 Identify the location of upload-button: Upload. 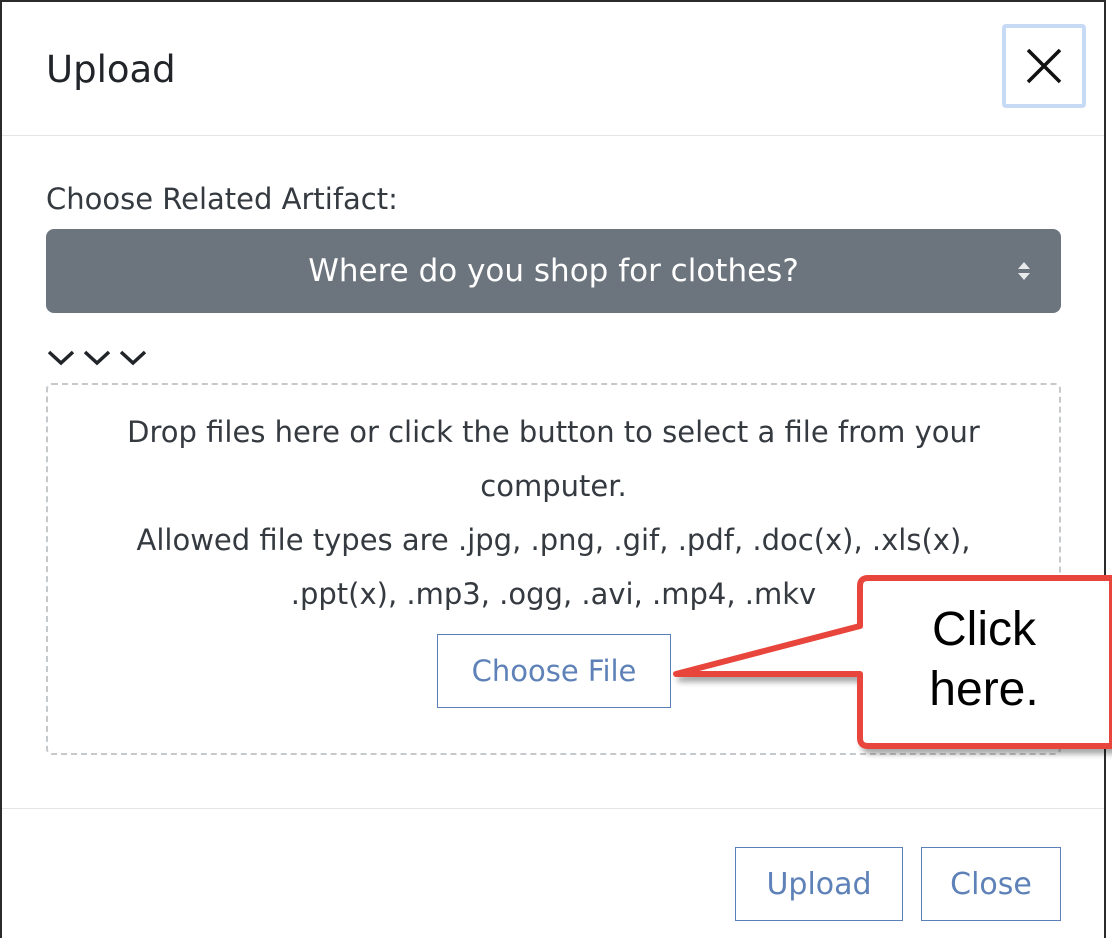
(819, 884).